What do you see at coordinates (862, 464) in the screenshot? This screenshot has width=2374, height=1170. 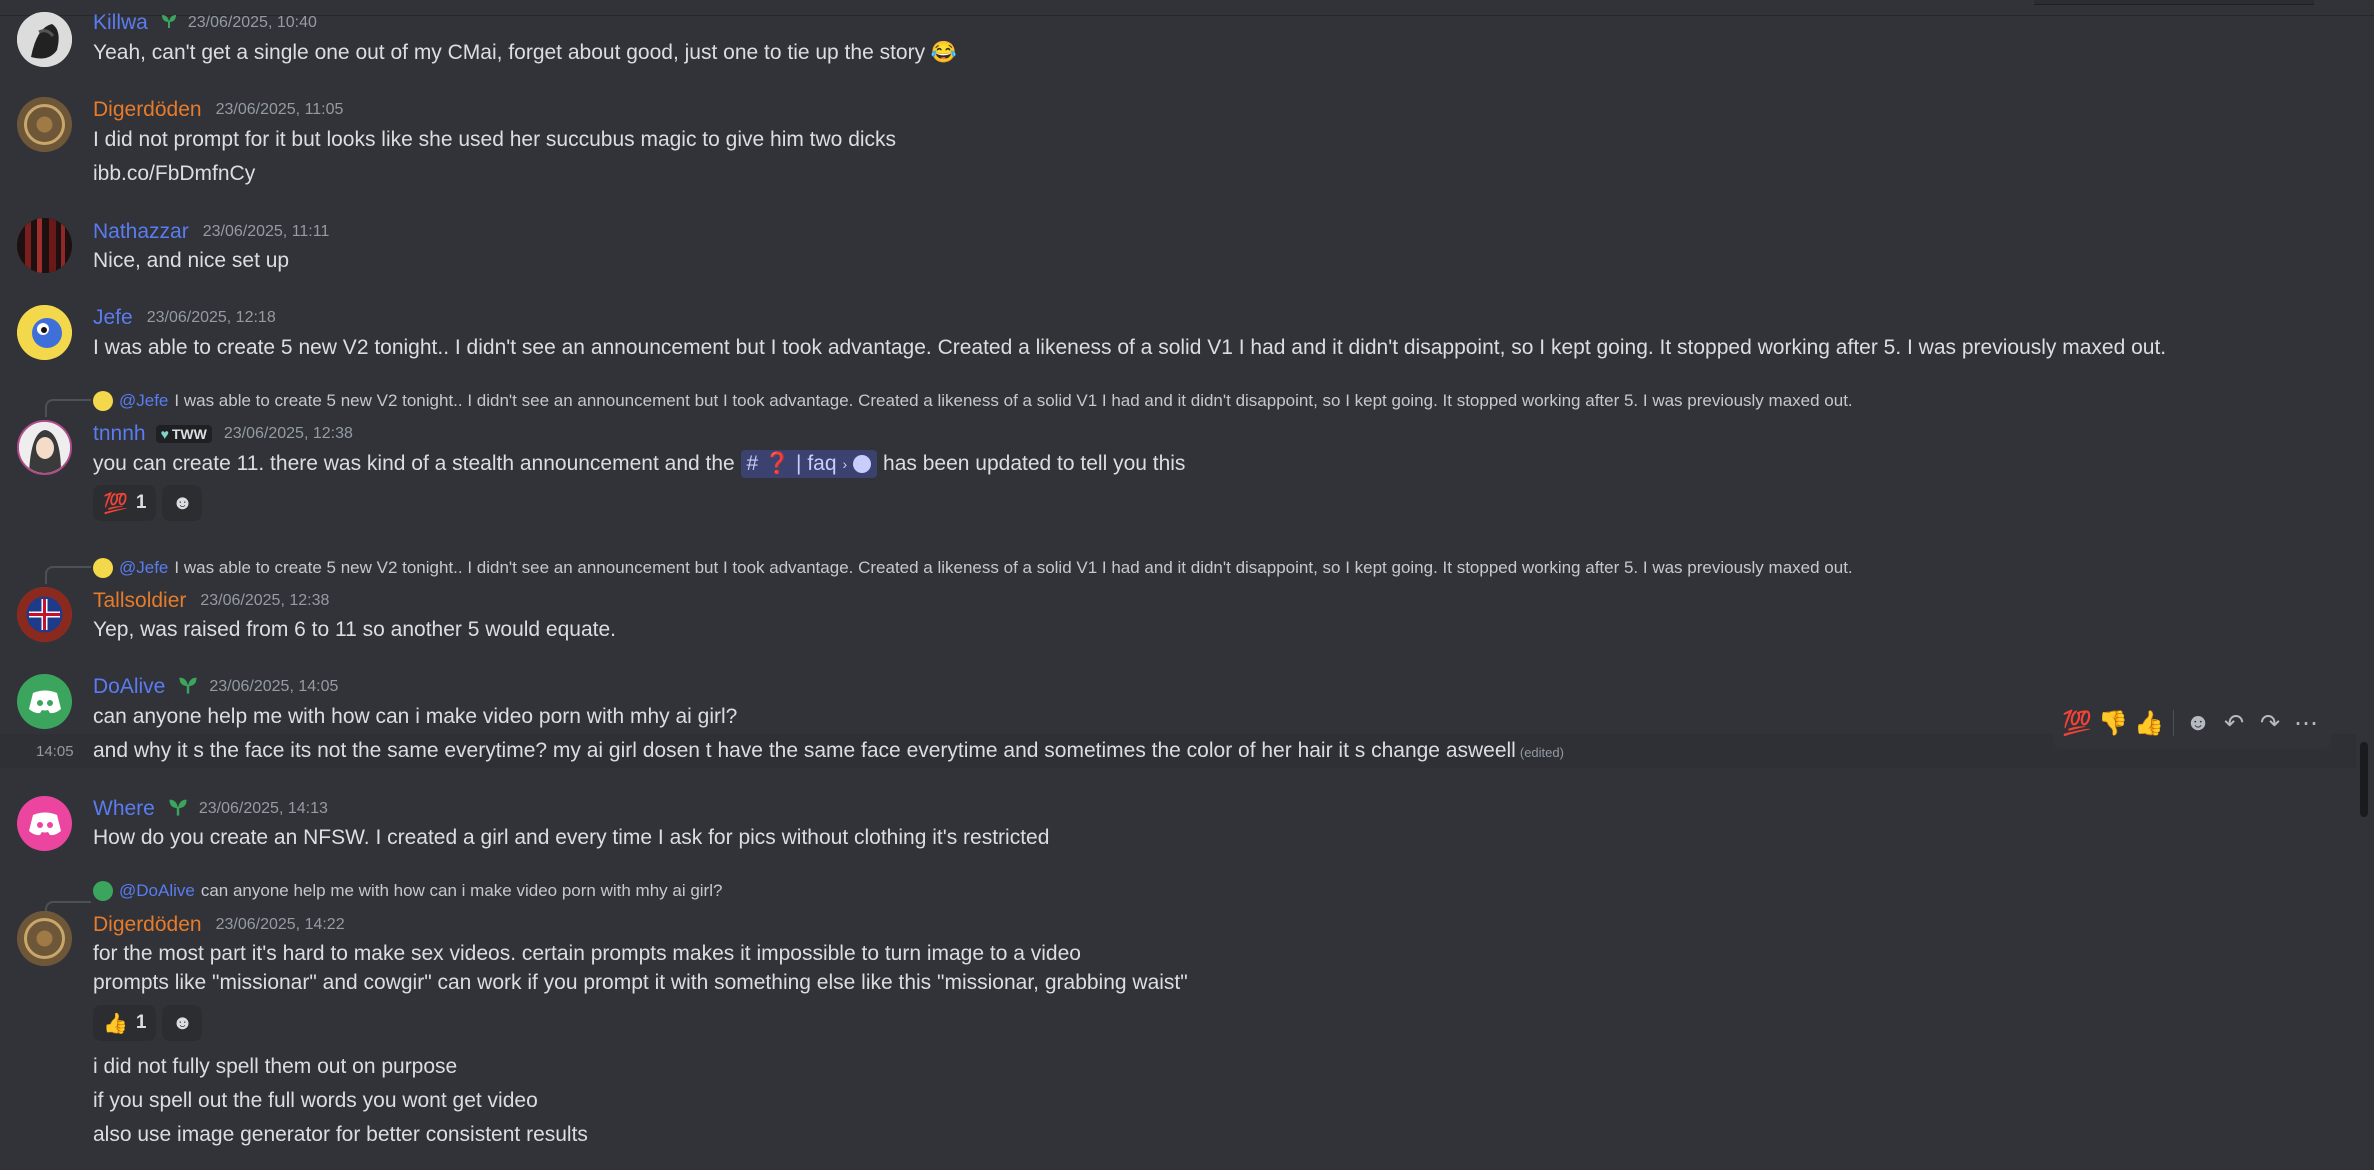 I see `thread-icon` at bounding box center [862, 464].